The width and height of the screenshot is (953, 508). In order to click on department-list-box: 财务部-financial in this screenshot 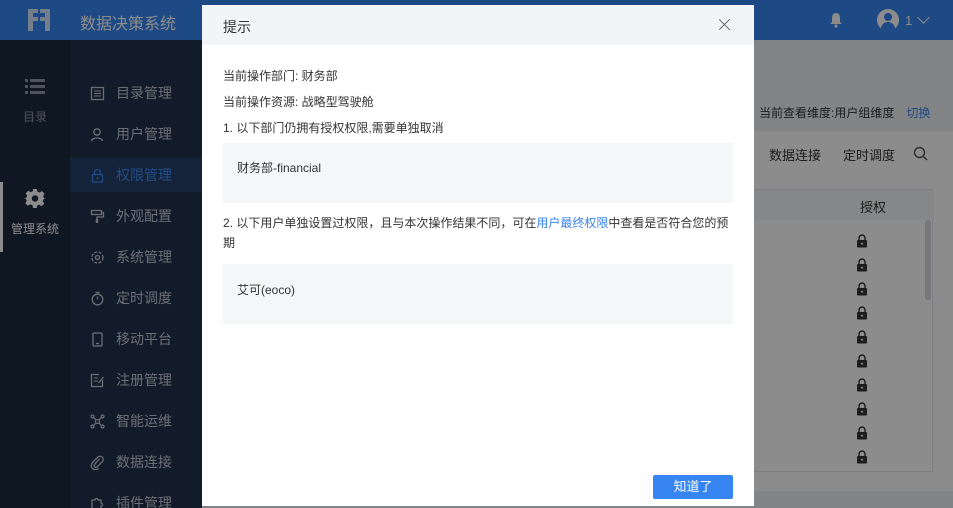, I will do `click(478, 173)`.